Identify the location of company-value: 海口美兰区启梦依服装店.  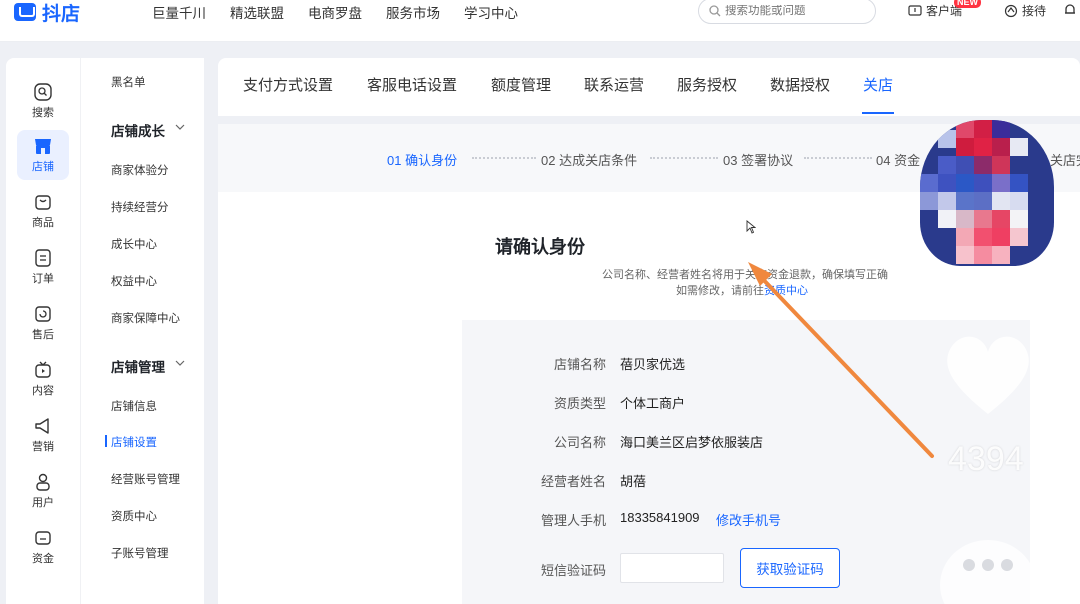
(692, 442).